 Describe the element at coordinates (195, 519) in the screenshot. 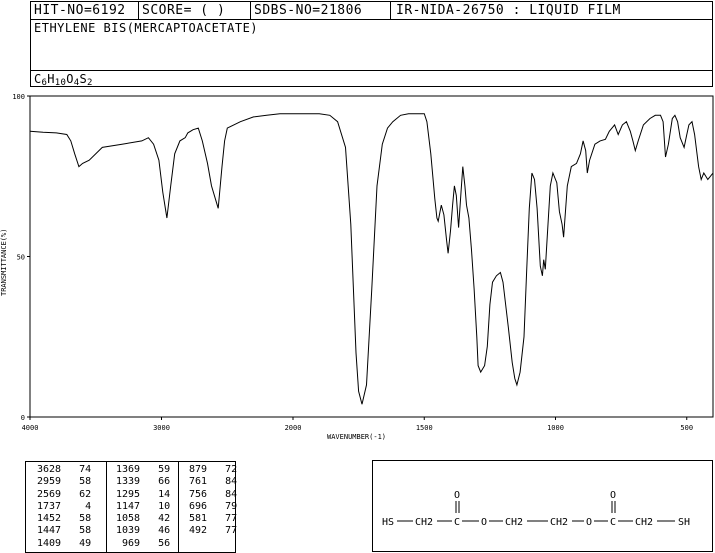

I see `peak-wavenumber: 581` at that location.